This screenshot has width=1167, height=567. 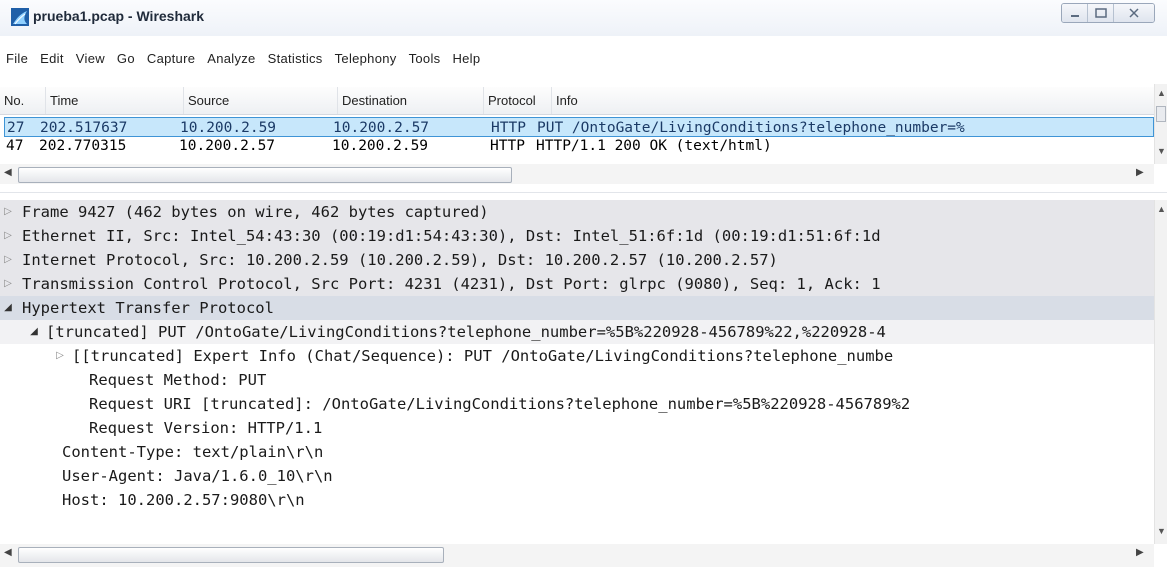 I want to click on packet-source: 10.200.2.57, so click(x=227, y=146).